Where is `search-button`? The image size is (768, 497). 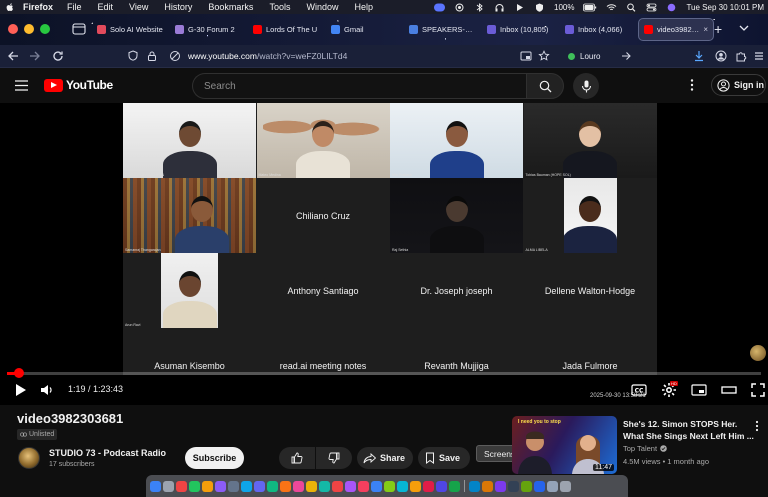
search-button is located at coordinates (545, 86).